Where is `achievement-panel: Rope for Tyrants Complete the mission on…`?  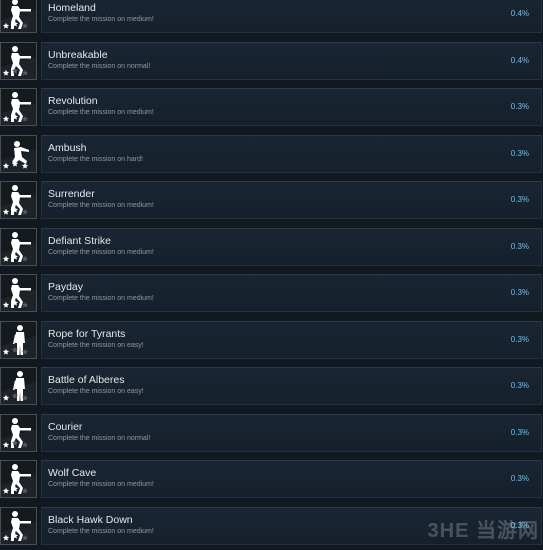
achievement-panel: Rope for Tyrants Complete the mission on… is located at coordinates (291, 340).